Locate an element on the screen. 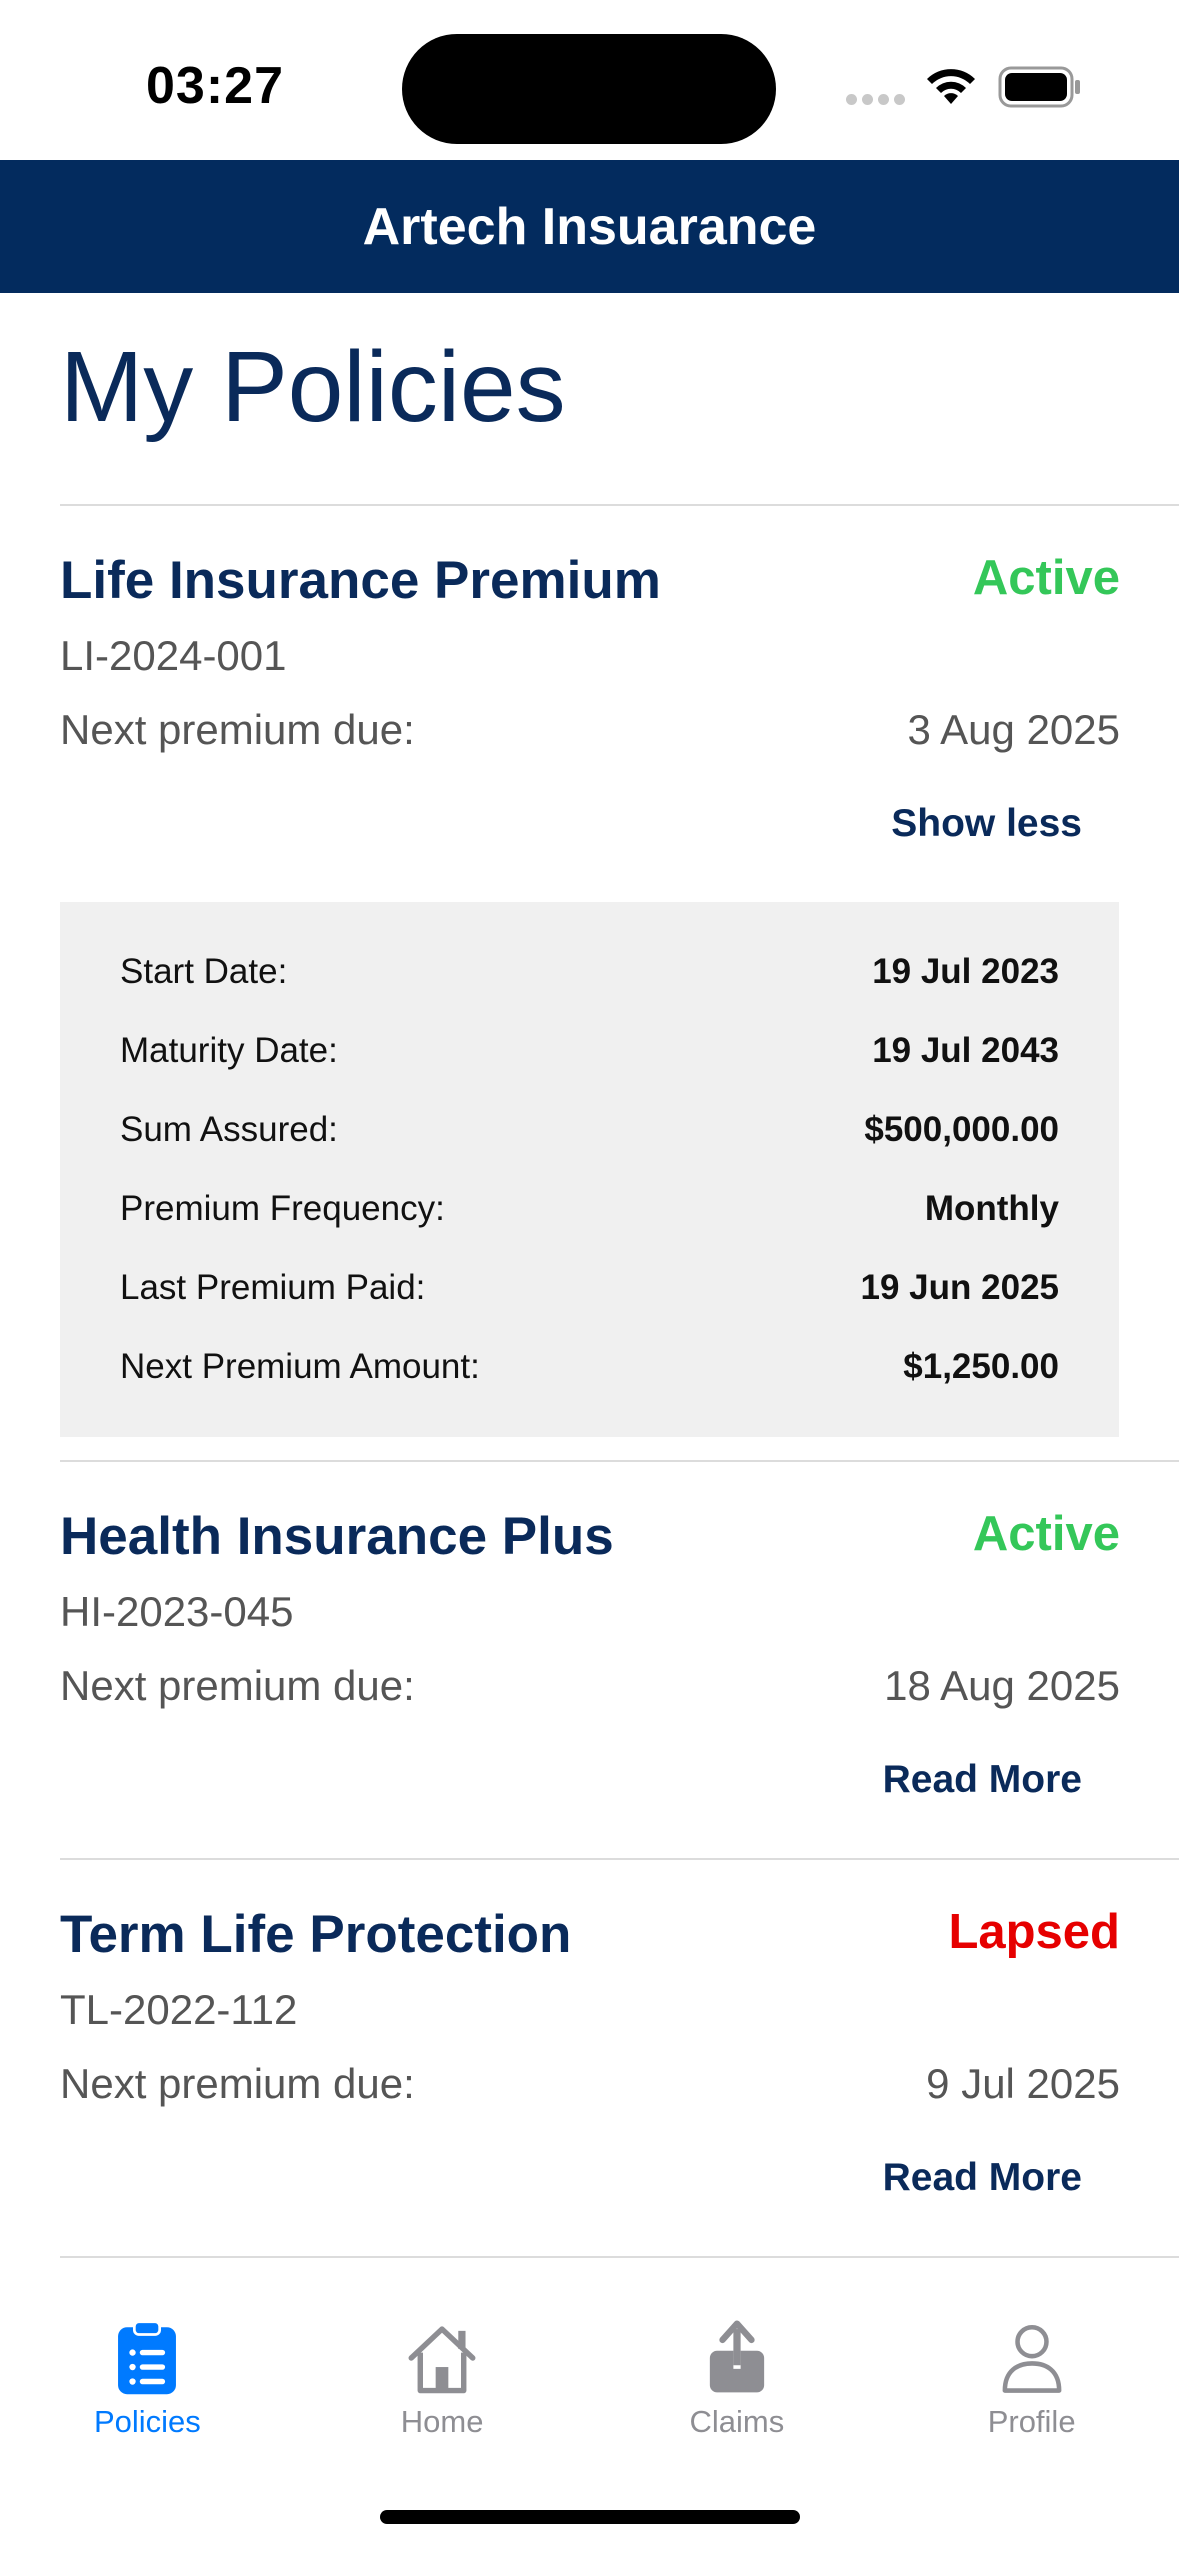  tab-label: Home is located at coordinates (442, 2421).